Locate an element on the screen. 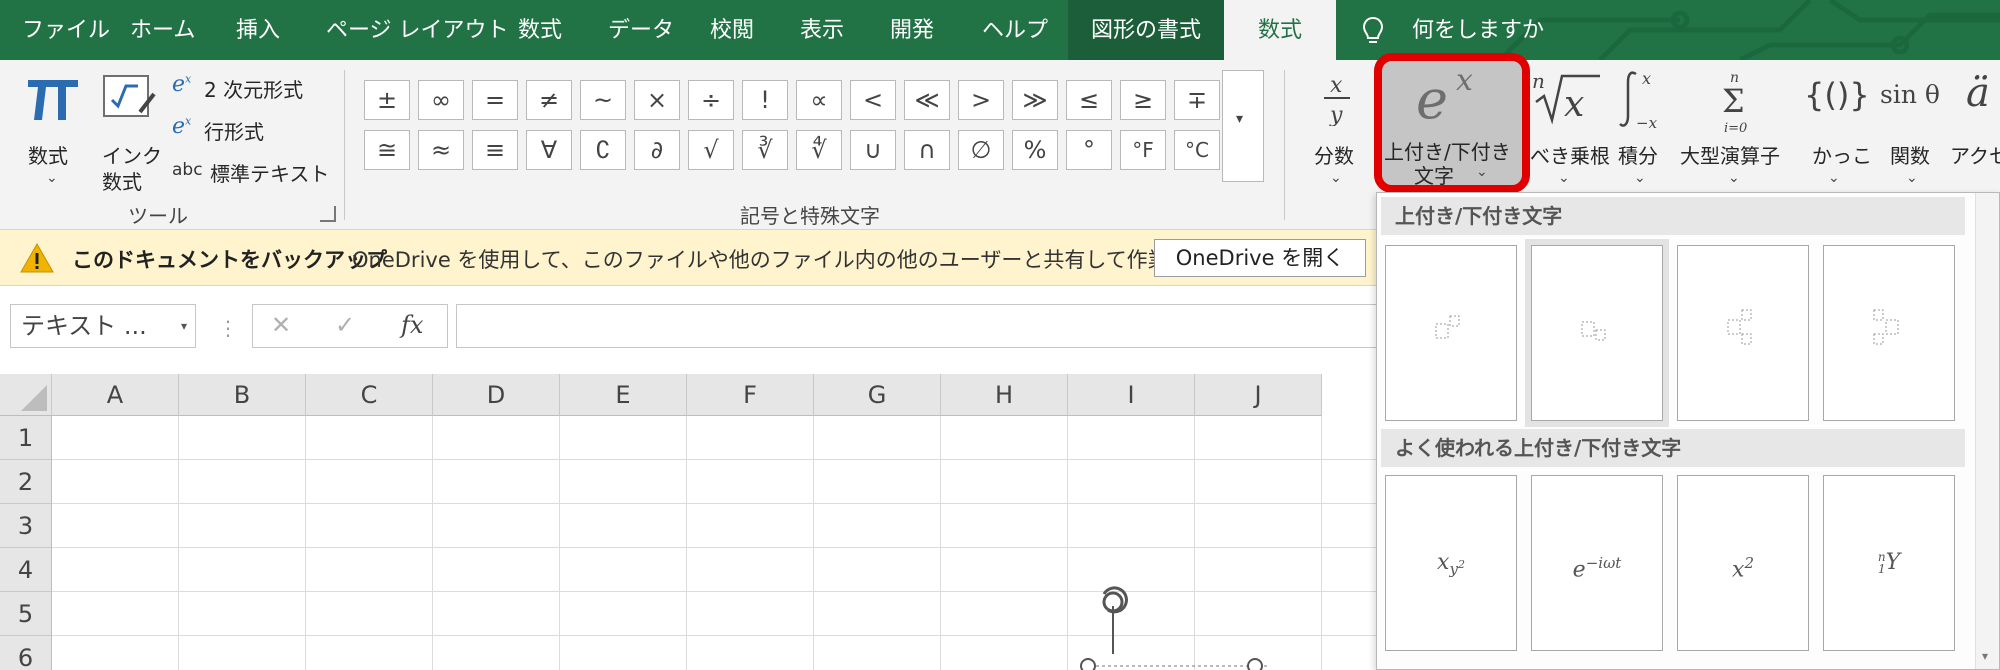 Image resolution: width=2000 pixels, height=670 pixels. accent-button: ä アクセ is located at coordinates (1975, 131).